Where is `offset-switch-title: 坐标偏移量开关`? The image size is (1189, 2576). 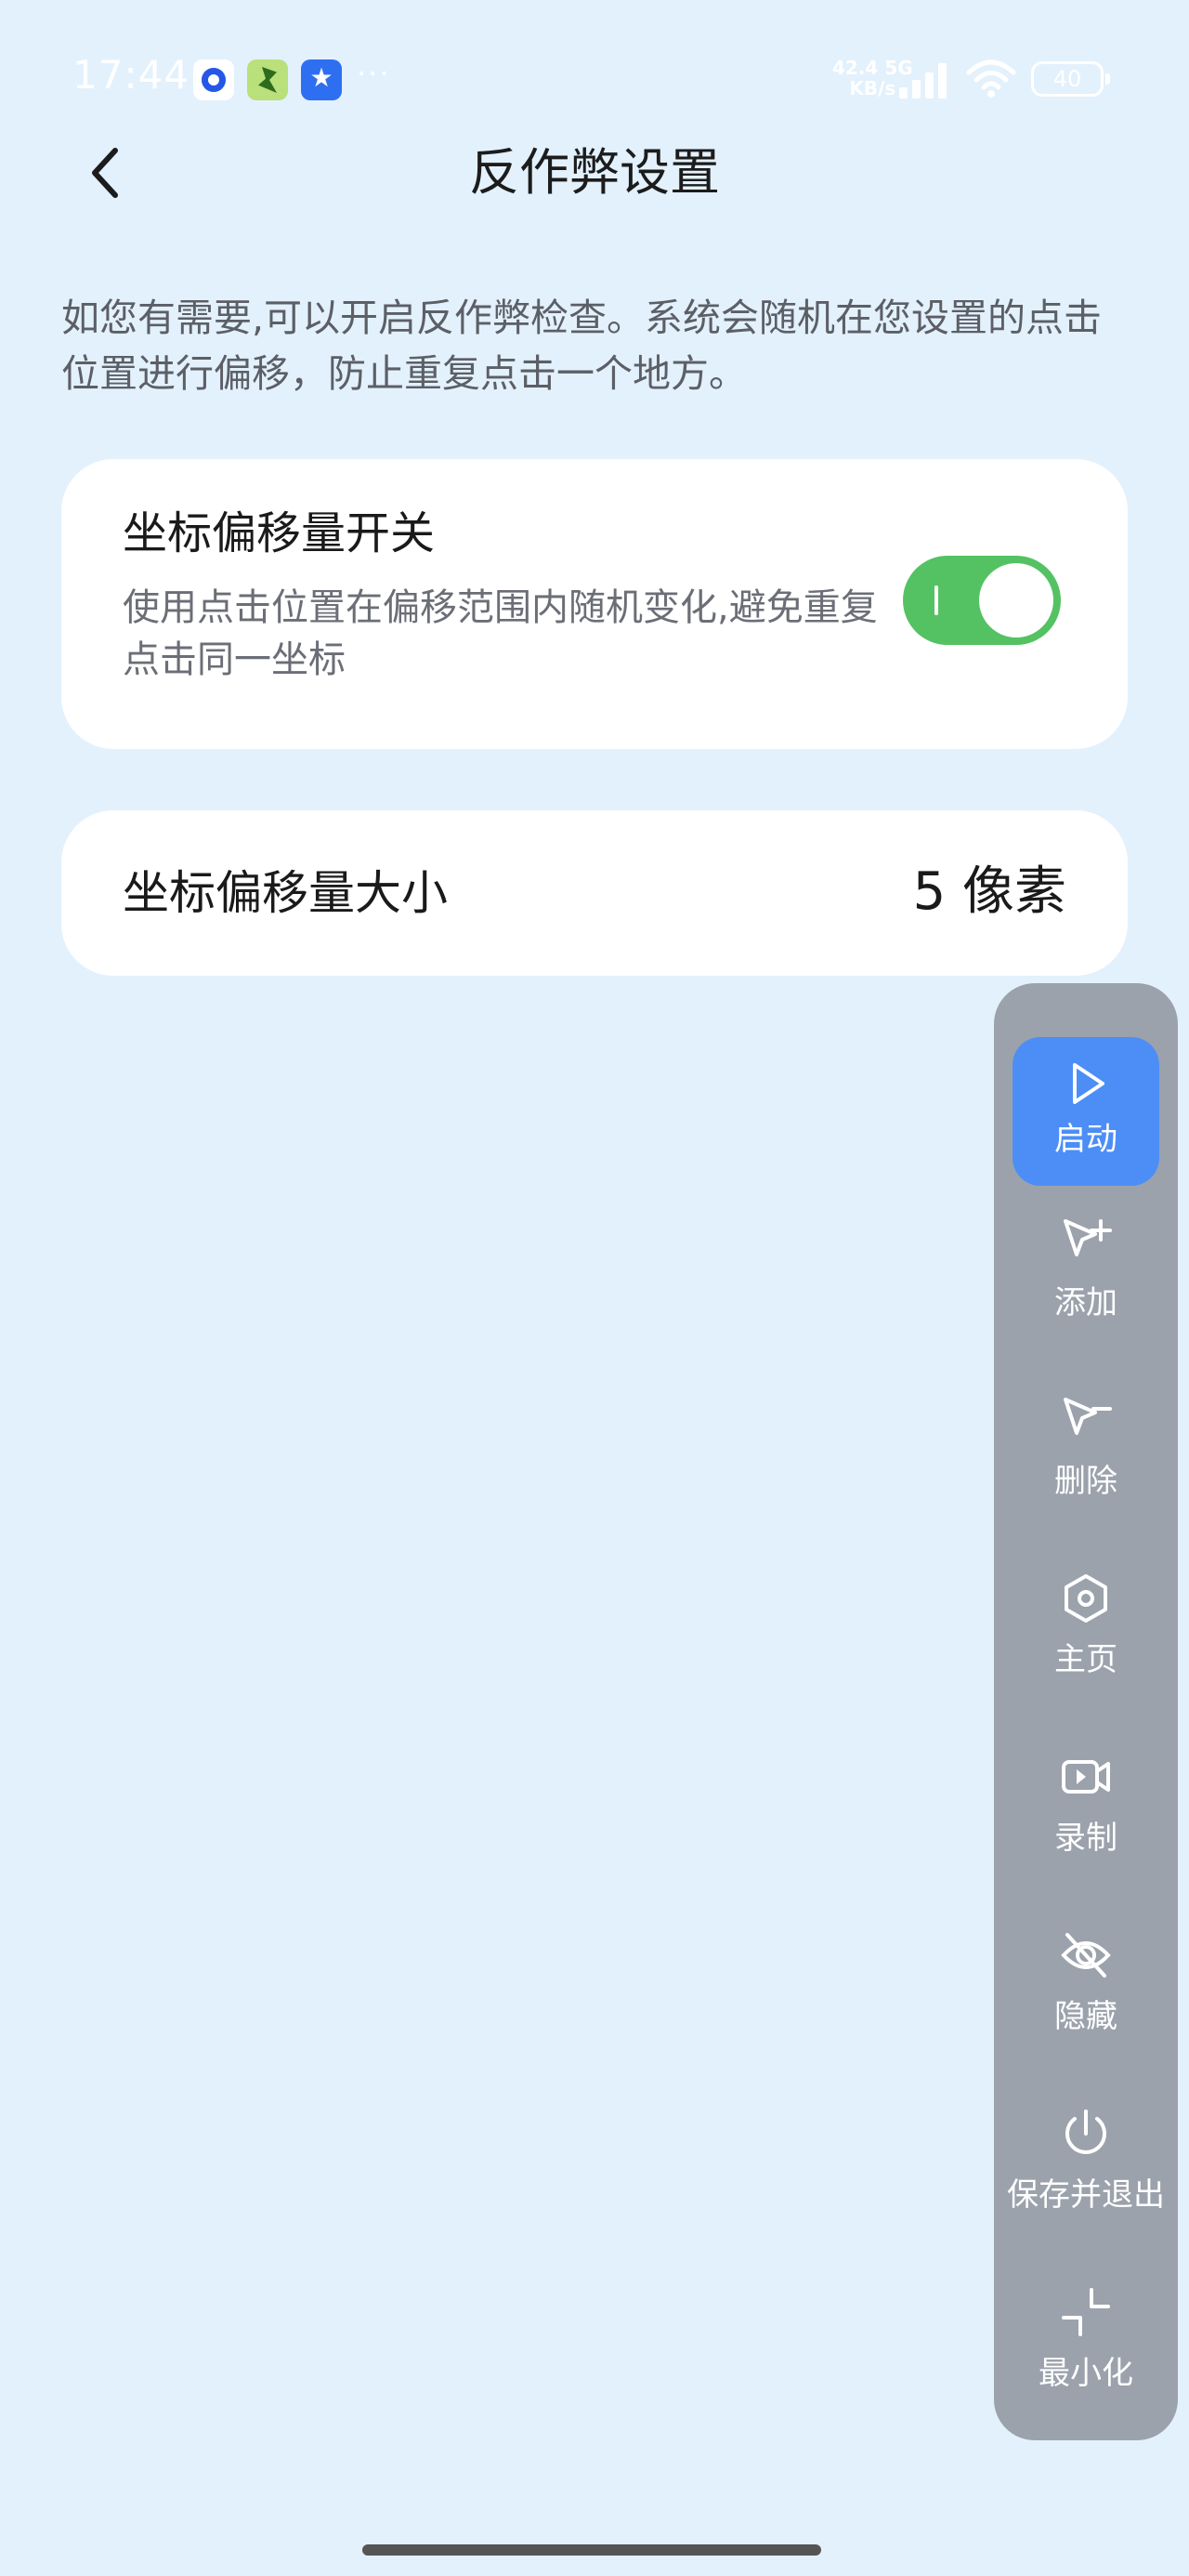 offset-switch-title: 坐标偏移量开关 is located at coordinates (280, 533).